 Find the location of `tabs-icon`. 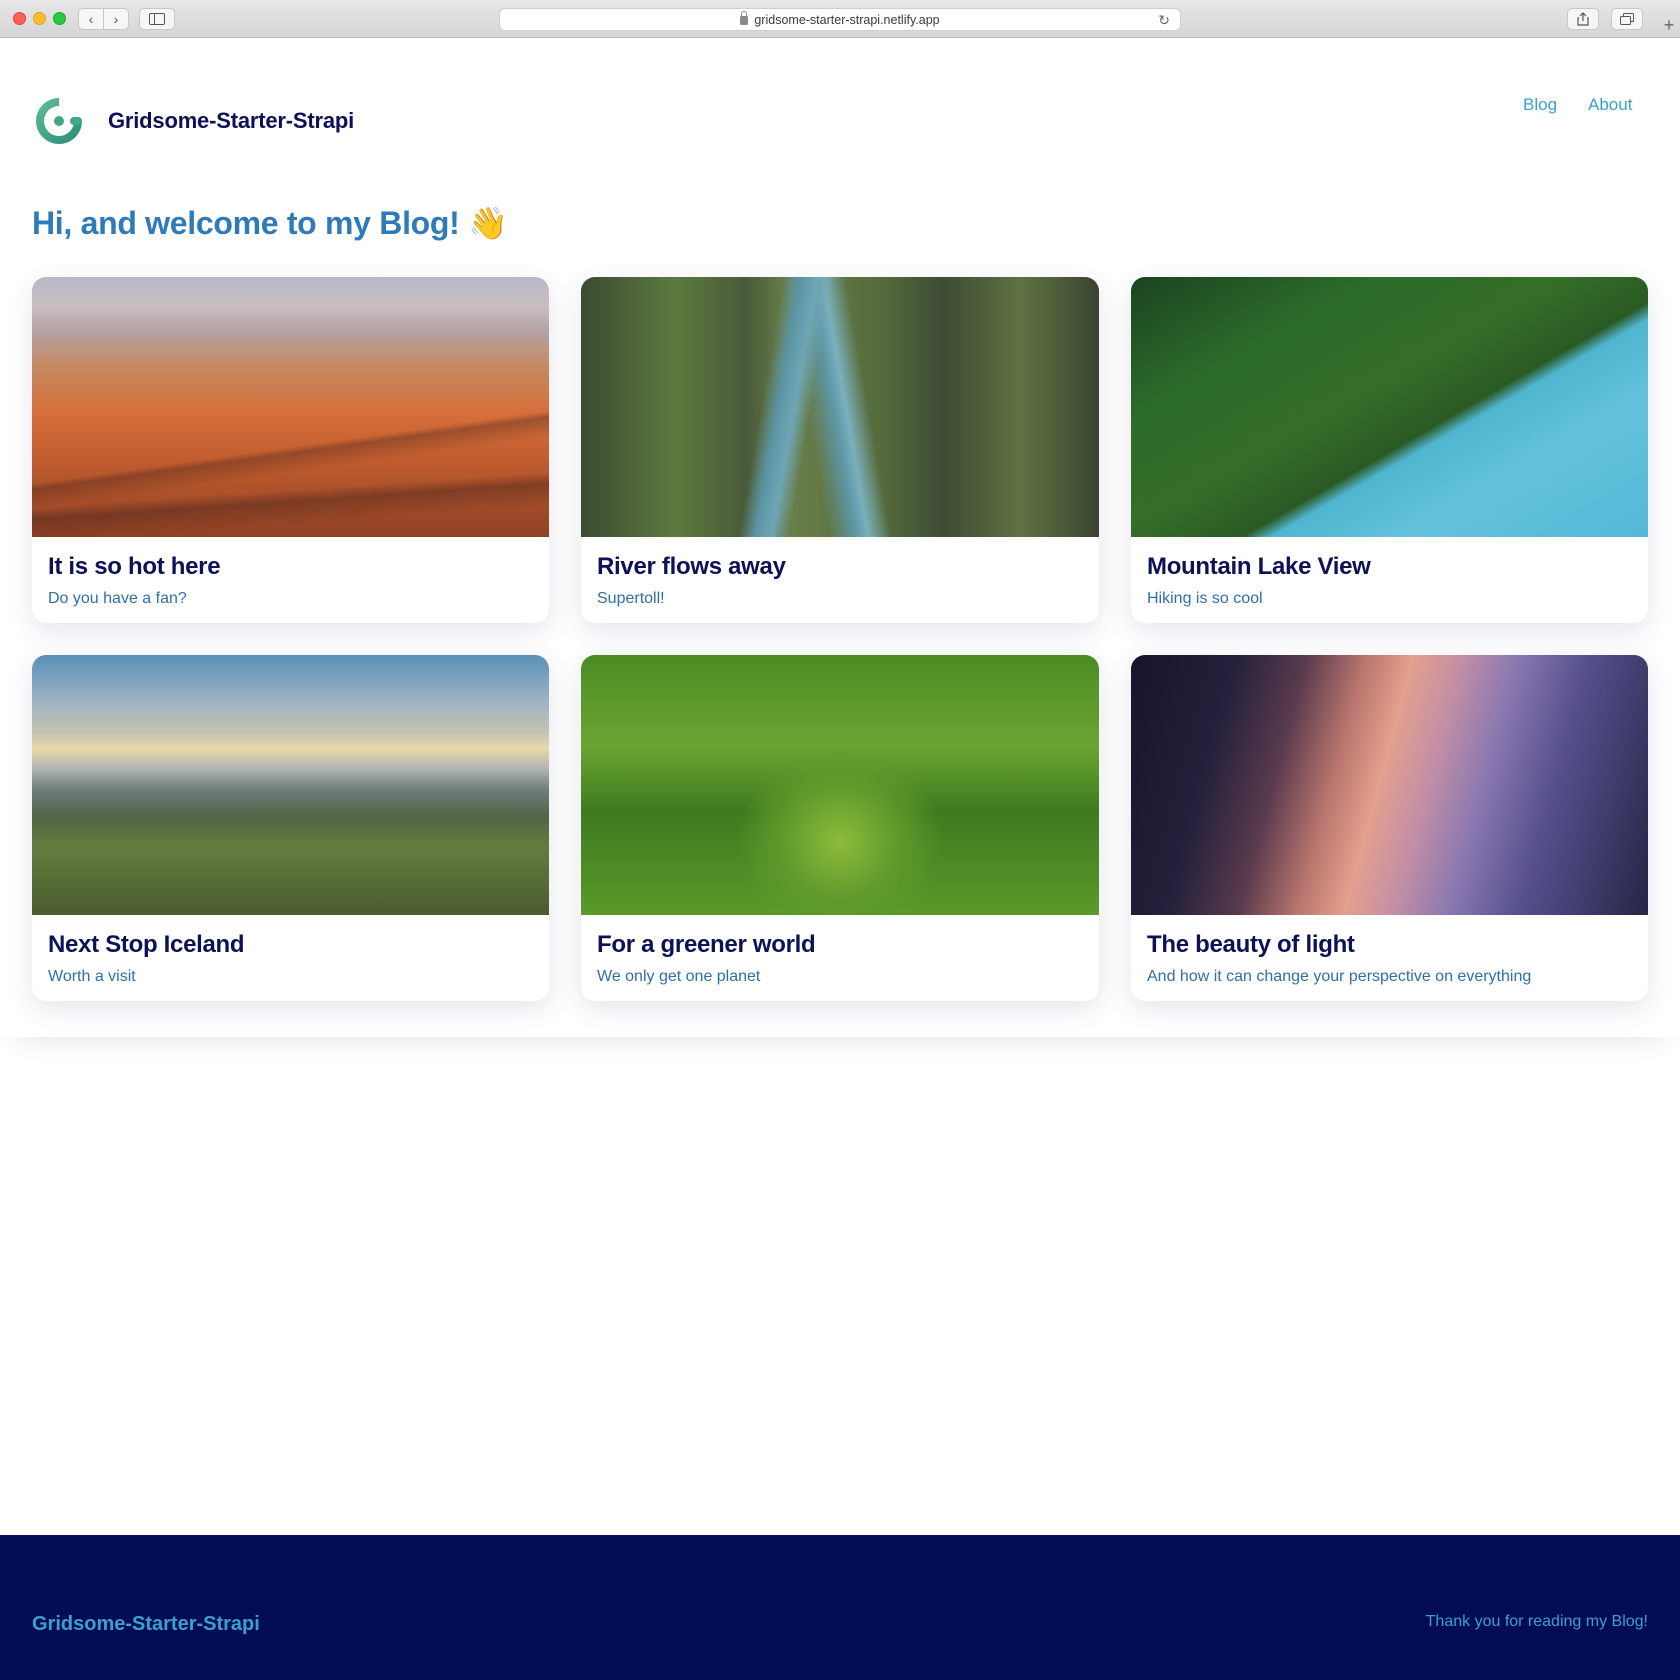

tabs-icon is located at coordinates (1627, 19).